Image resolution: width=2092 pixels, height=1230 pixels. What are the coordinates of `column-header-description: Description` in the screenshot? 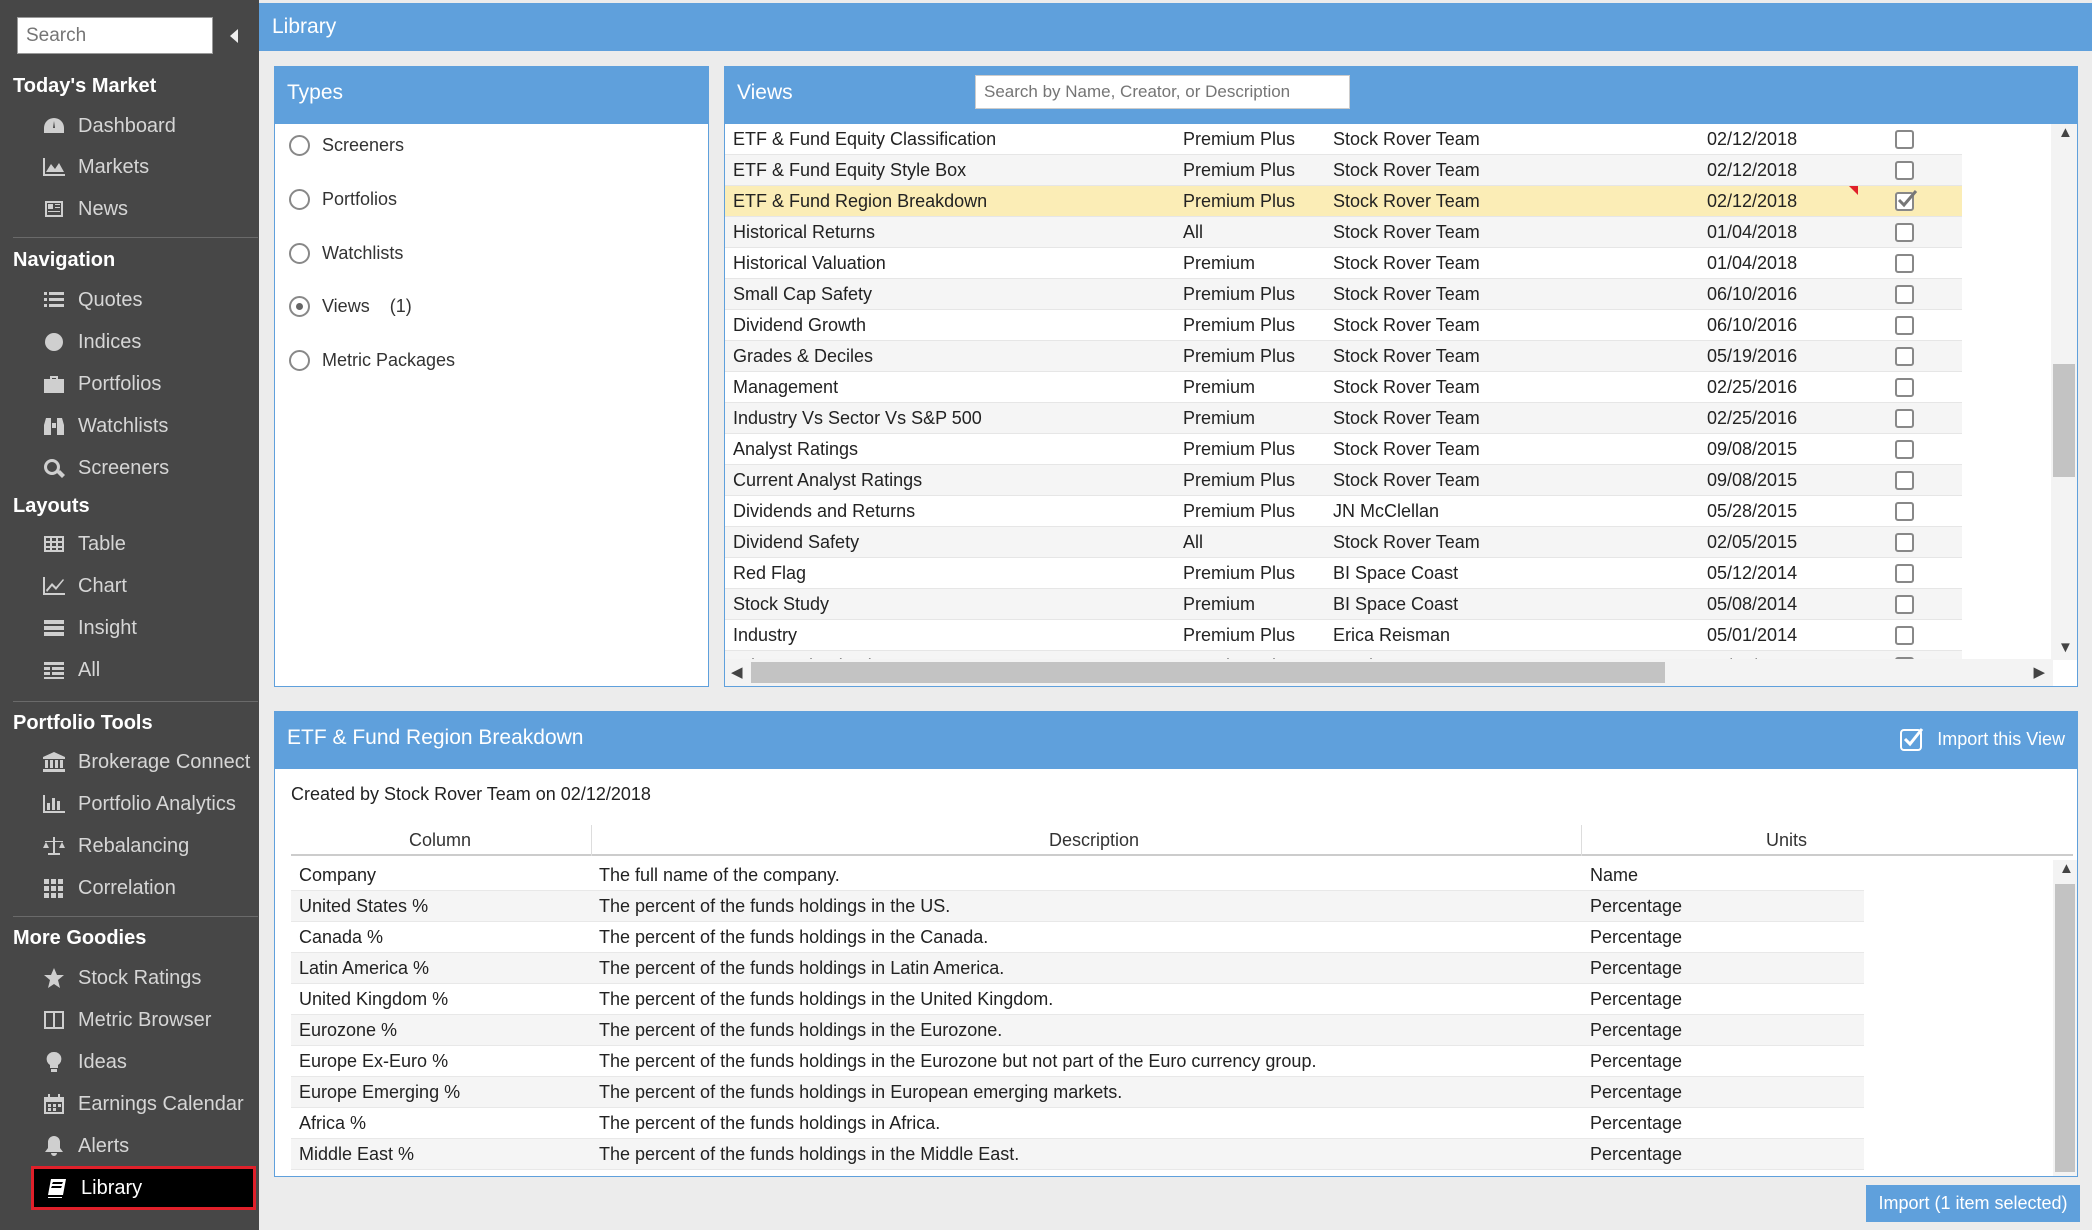 It's located at (1094, 840).